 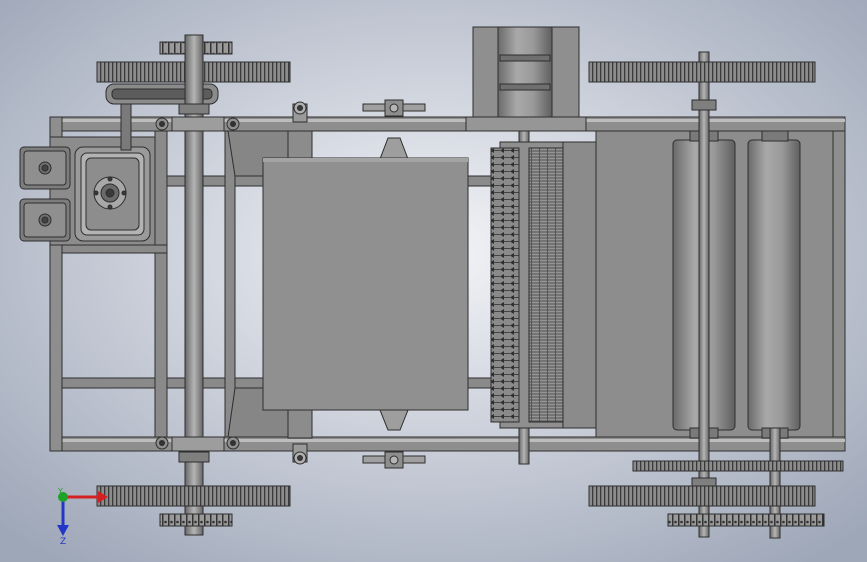 I want to click on roller-end-cap-rear-top, so click(x=775, y=136).